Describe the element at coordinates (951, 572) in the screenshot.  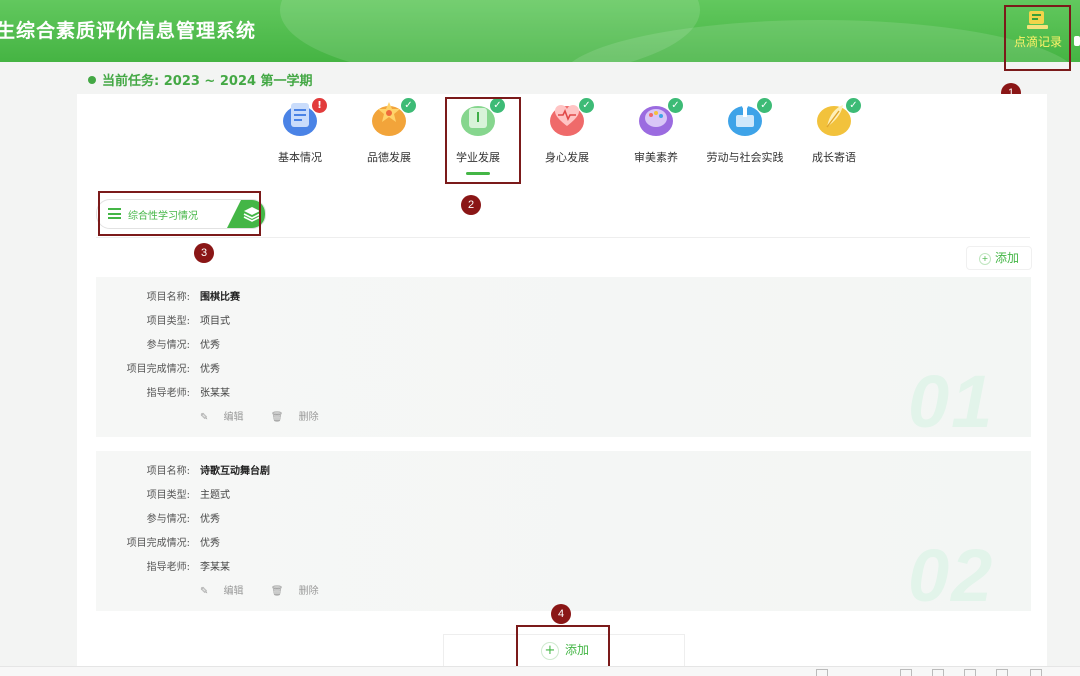
I see `card-number: 02` at that location.